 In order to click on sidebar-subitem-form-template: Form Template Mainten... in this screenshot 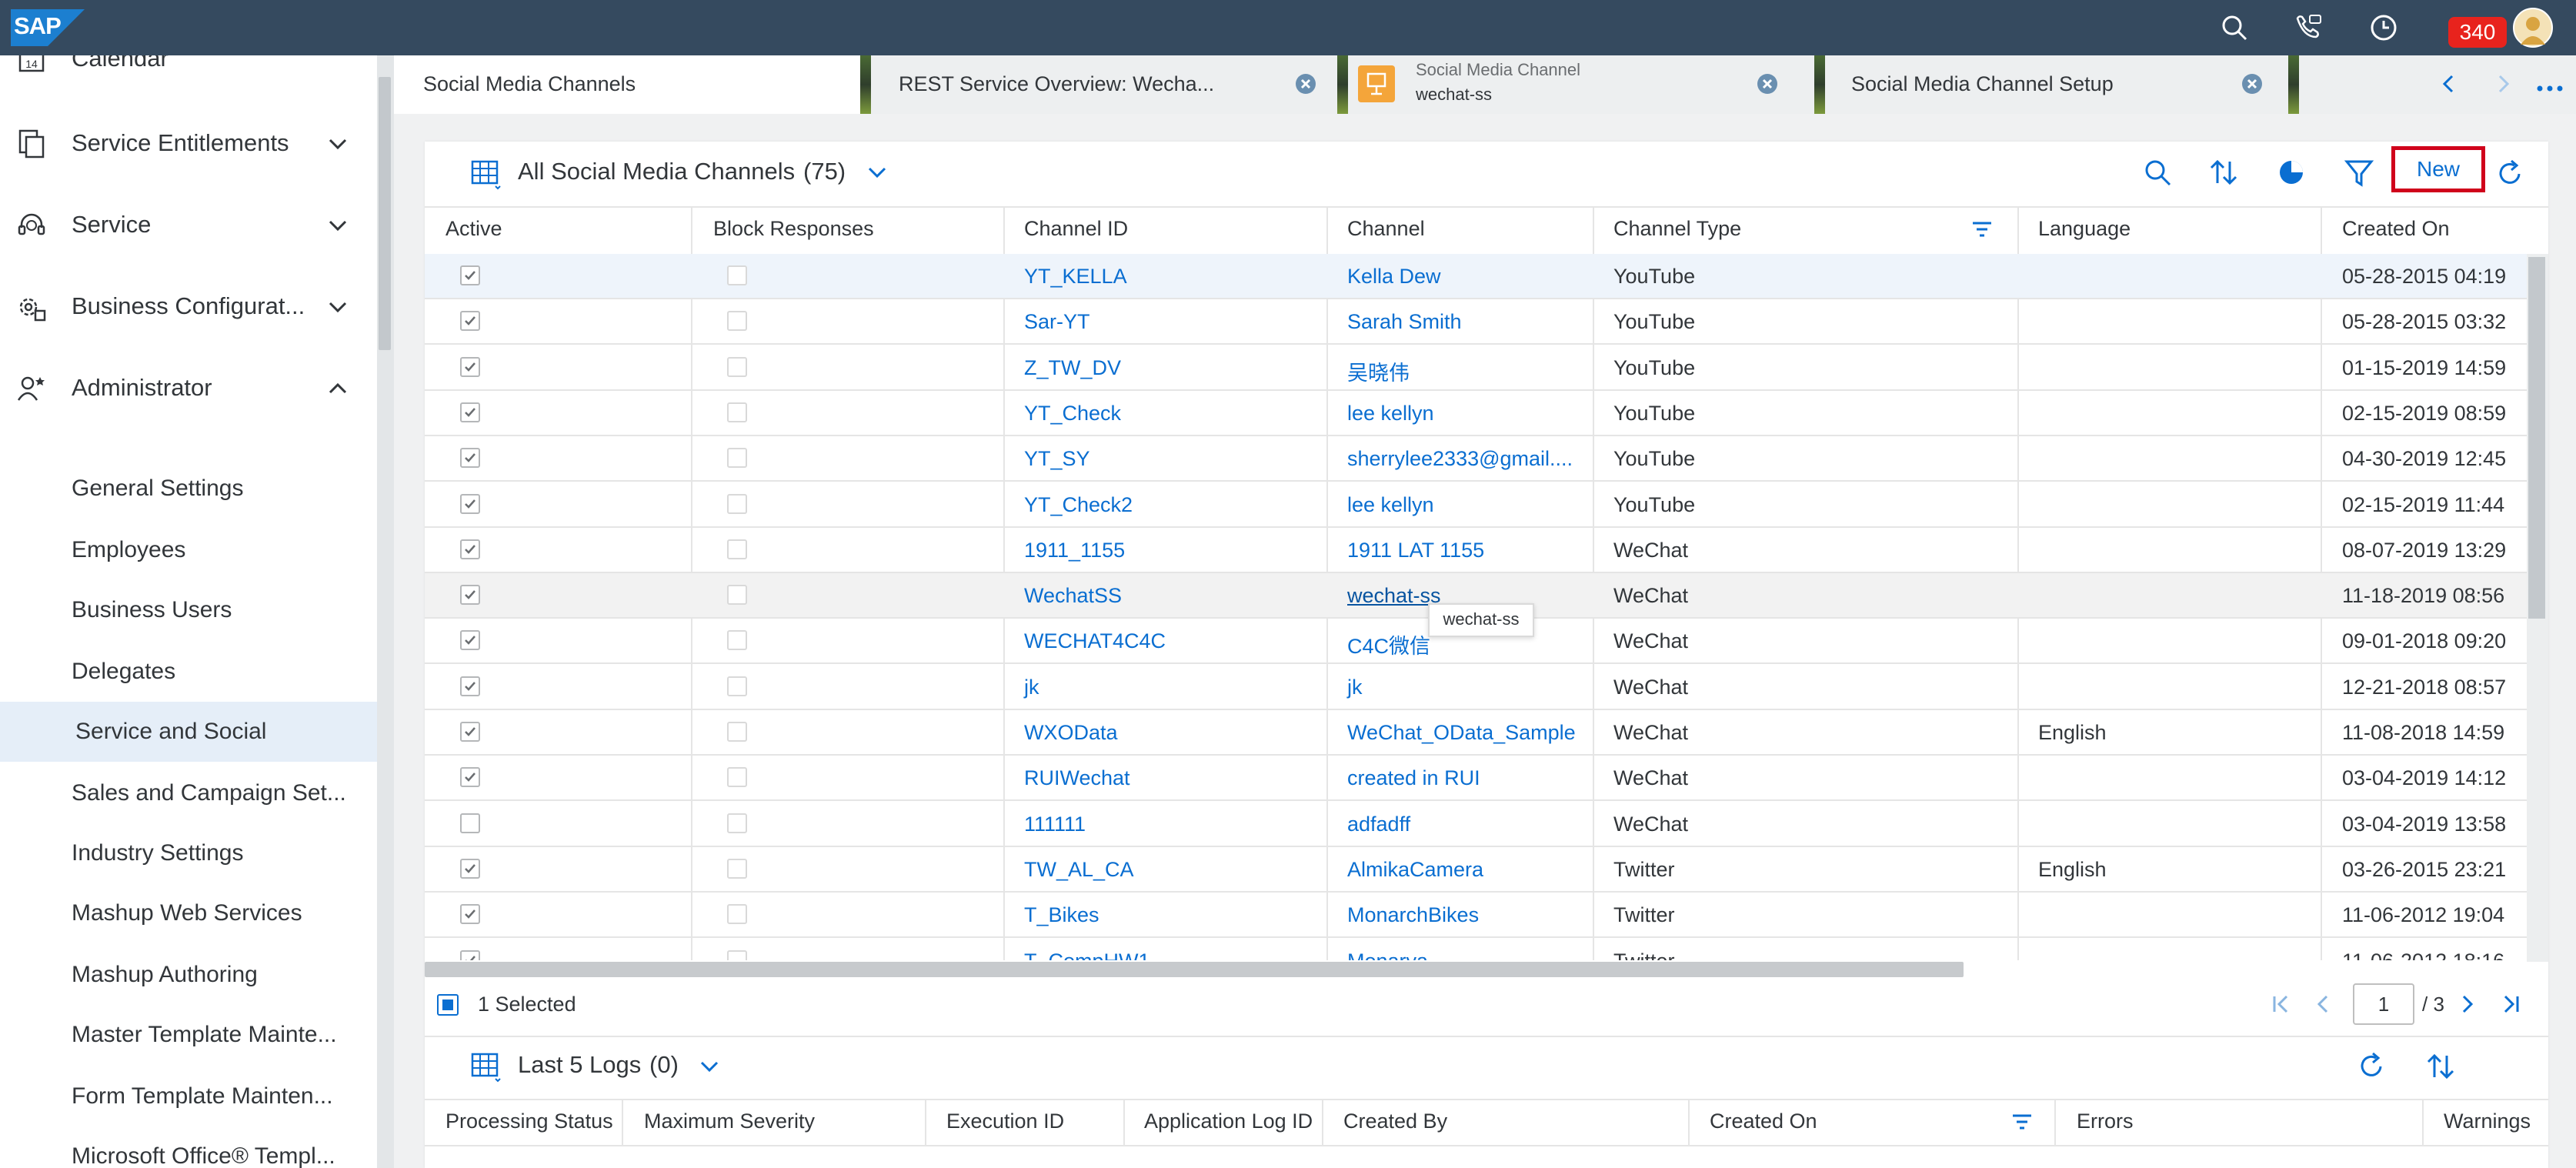, I will do `click(189, 1096)`.